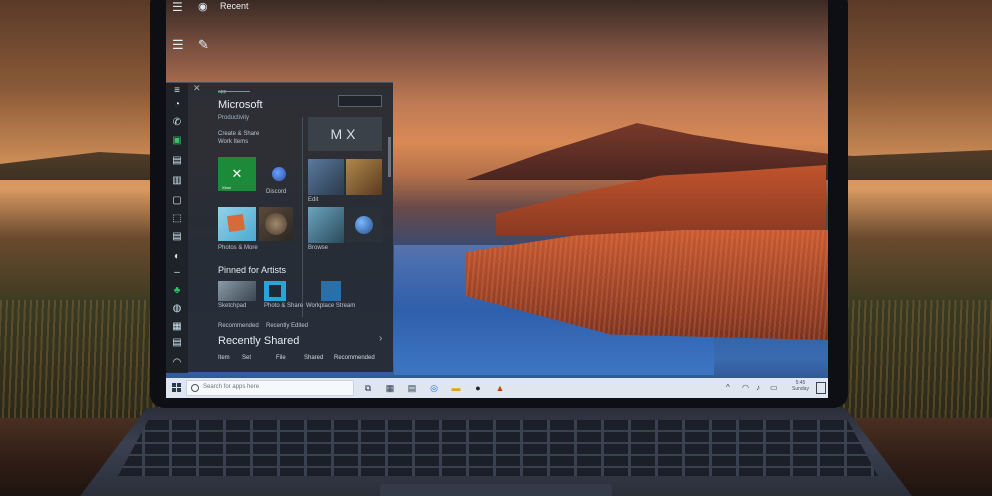  I want to click on volume-icon: ♪, so click(758, 387).